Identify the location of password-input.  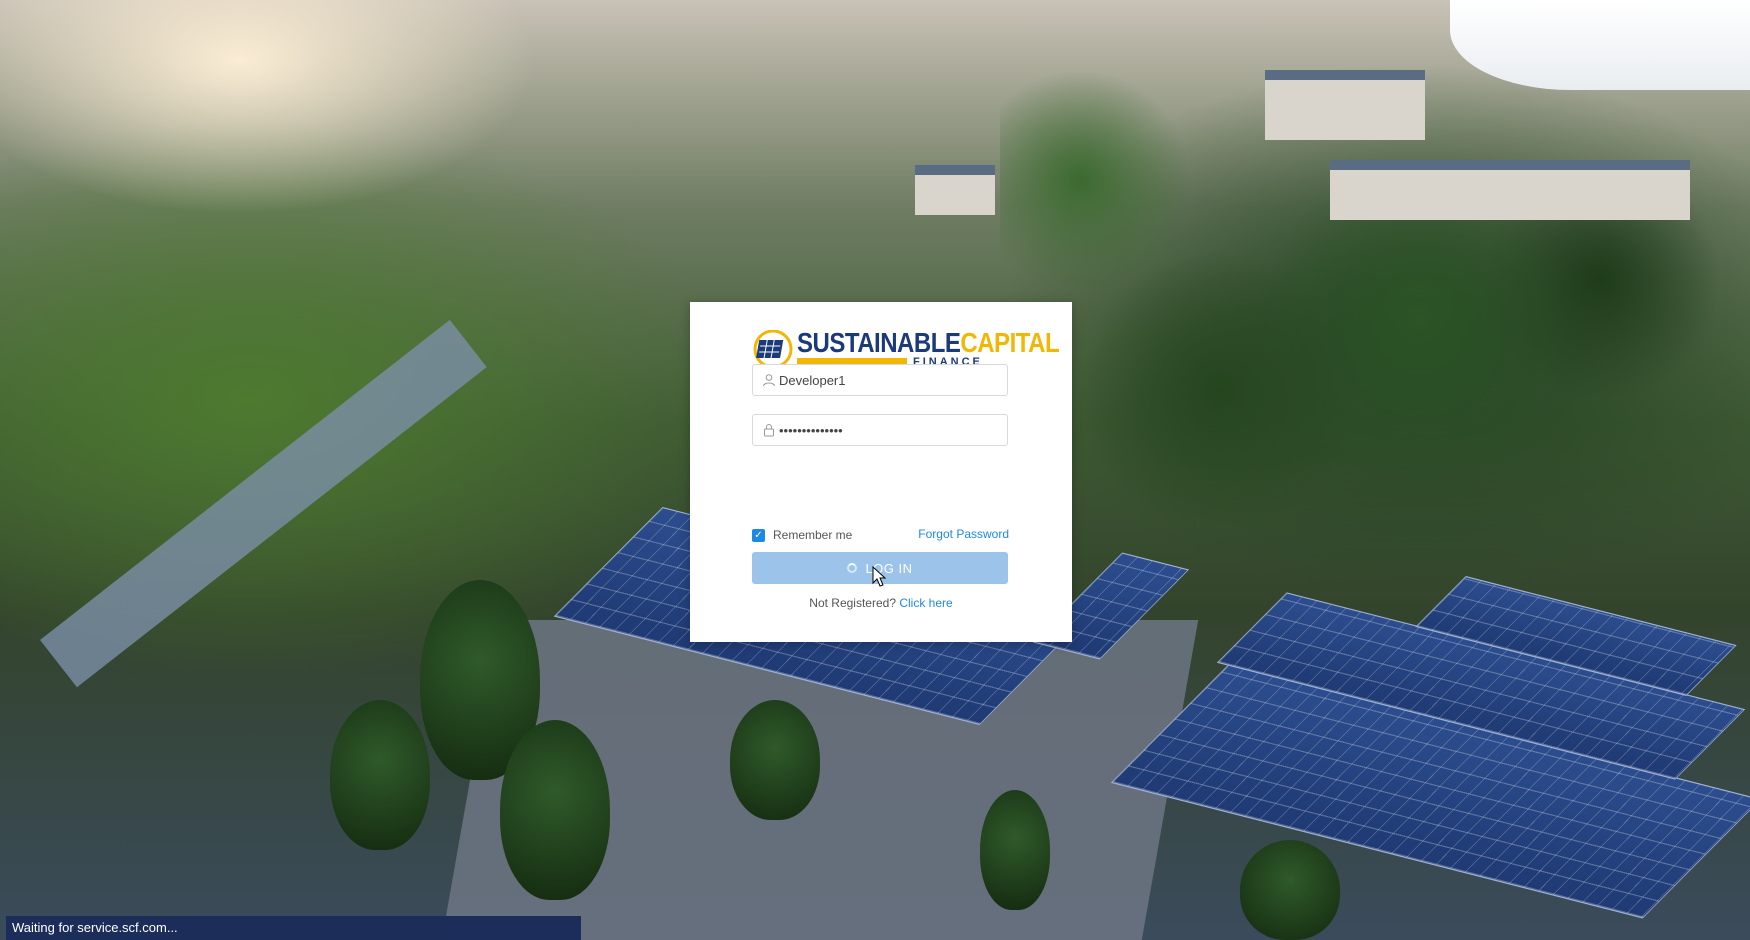
(889, 430).